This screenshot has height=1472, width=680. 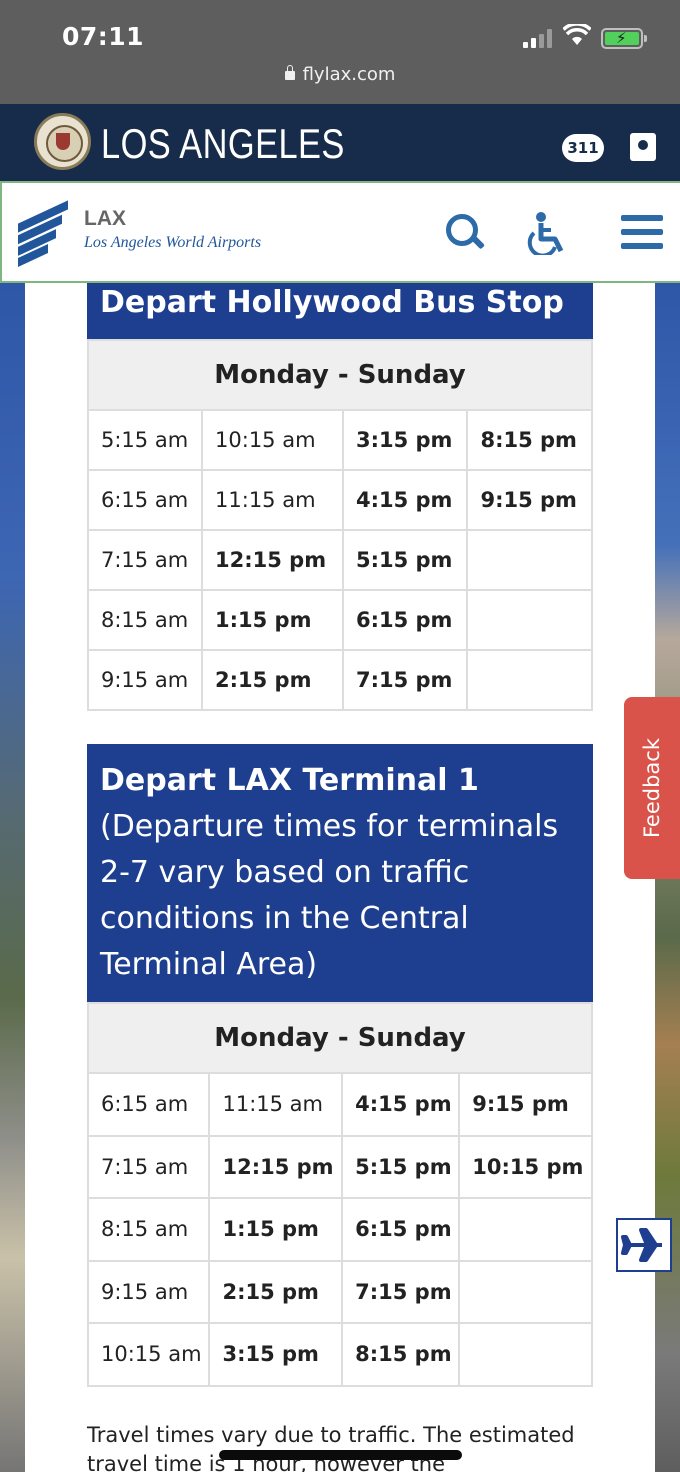 What do you see at coordinates (538, 38) in the screenshot?
I see `cellular-signal-icon` at bounding box center [538, 38].